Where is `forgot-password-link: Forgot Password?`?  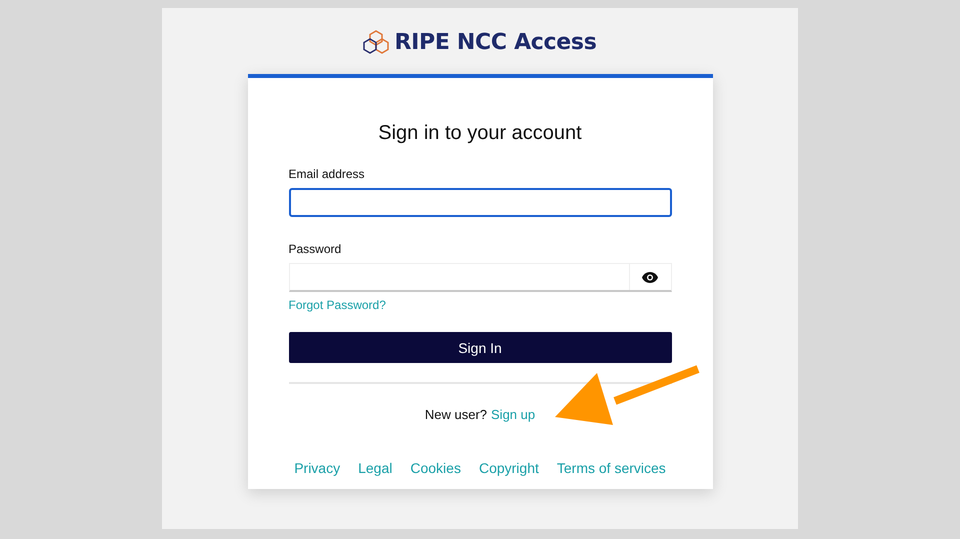 forgot-password-link: Forgot Password? is located at coordinates (337, 305).